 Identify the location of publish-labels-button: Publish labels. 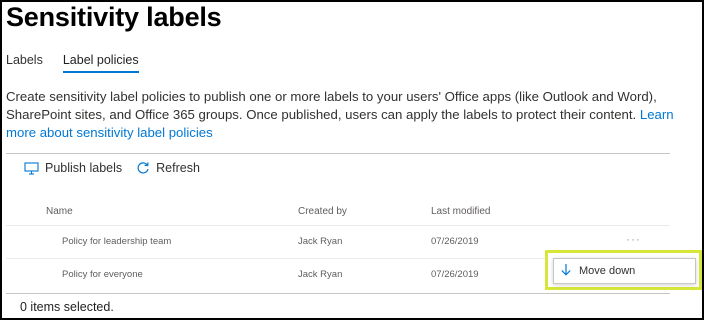
(73, 168).